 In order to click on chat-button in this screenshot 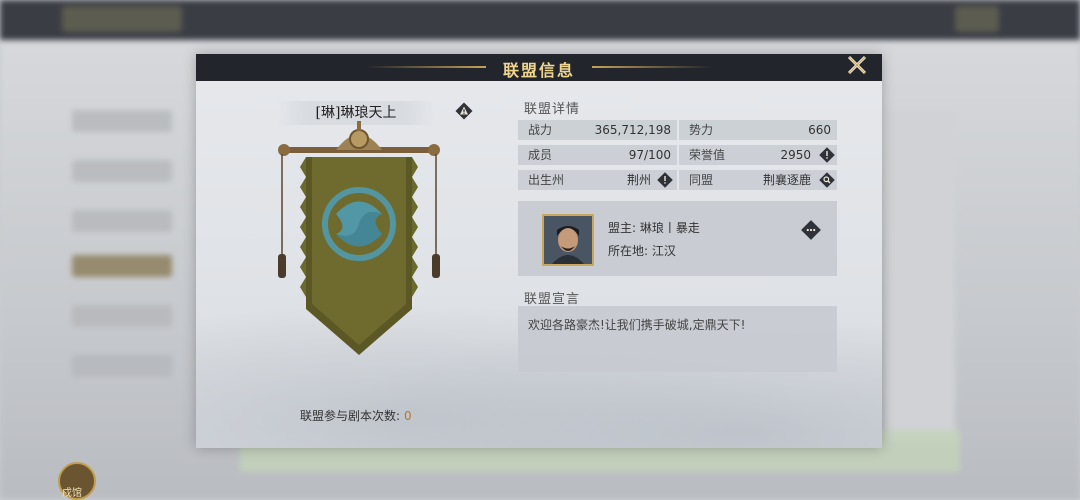, I will do `click(811, 230)`.